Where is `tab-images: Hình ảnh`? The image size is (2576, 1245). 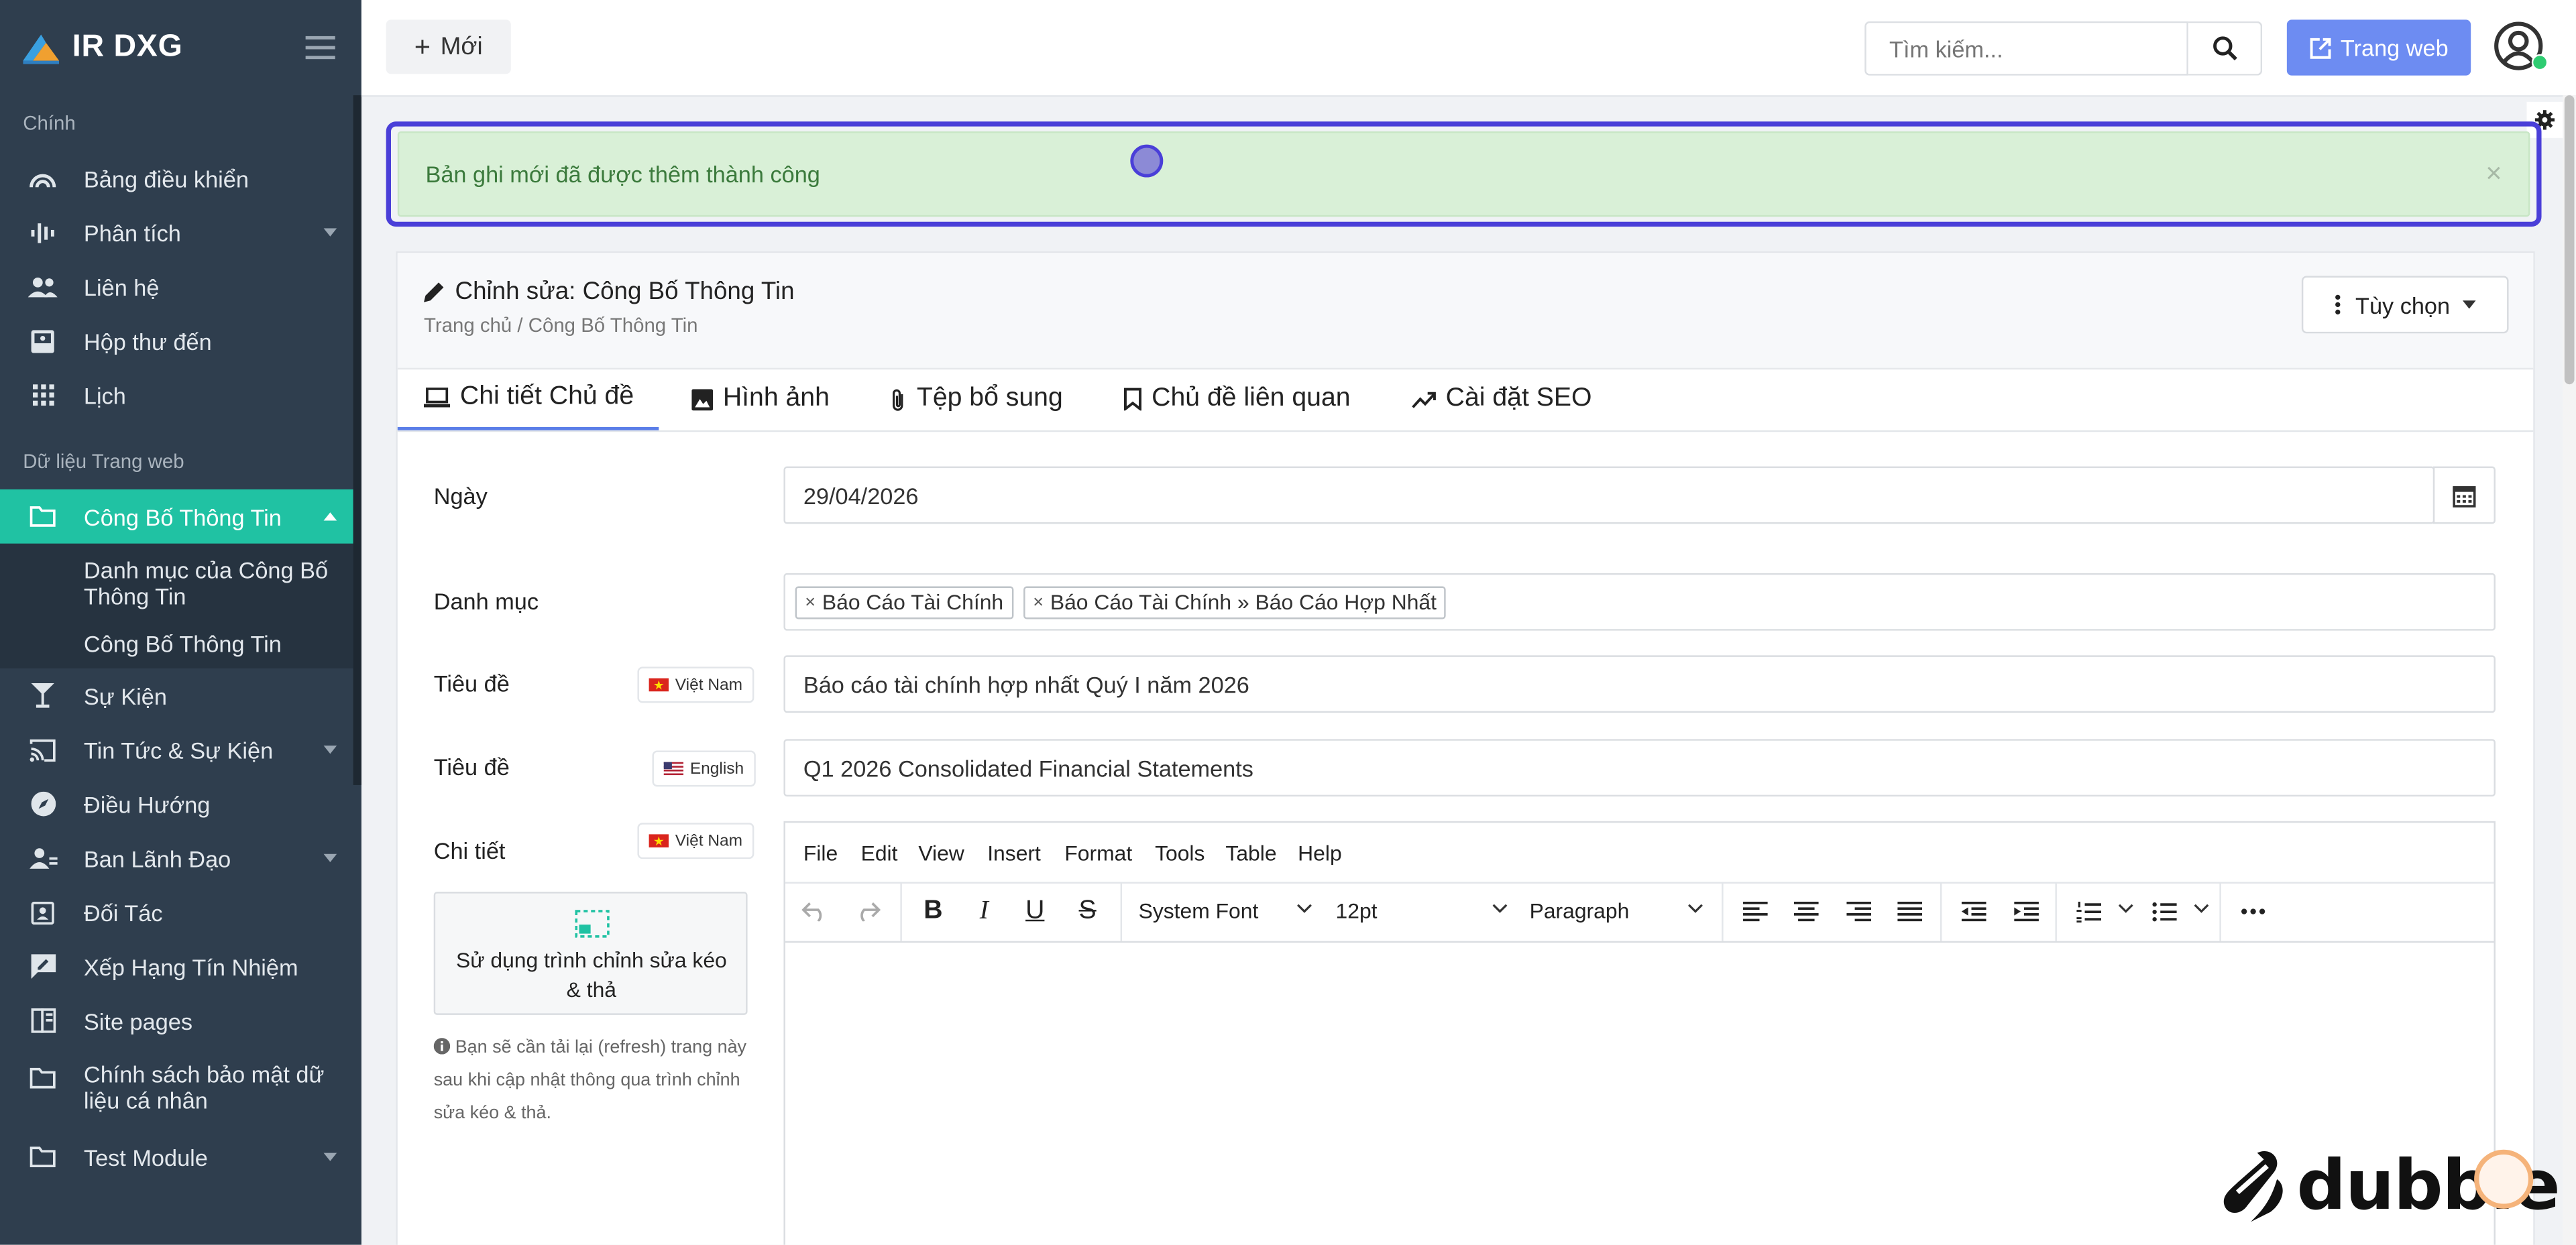 tab-images: Hình ảnh is located at coordinates (760, 399).